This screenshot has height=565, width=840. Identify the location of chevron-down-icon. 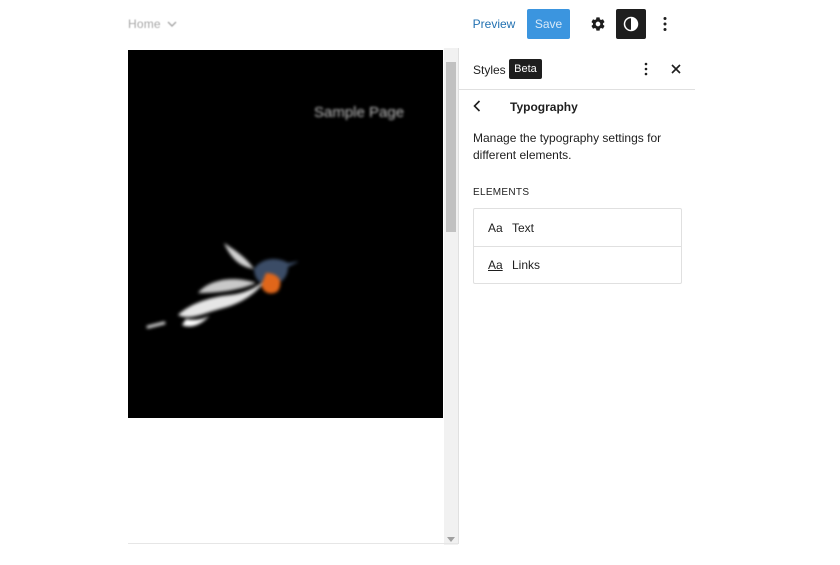
(172, 24).